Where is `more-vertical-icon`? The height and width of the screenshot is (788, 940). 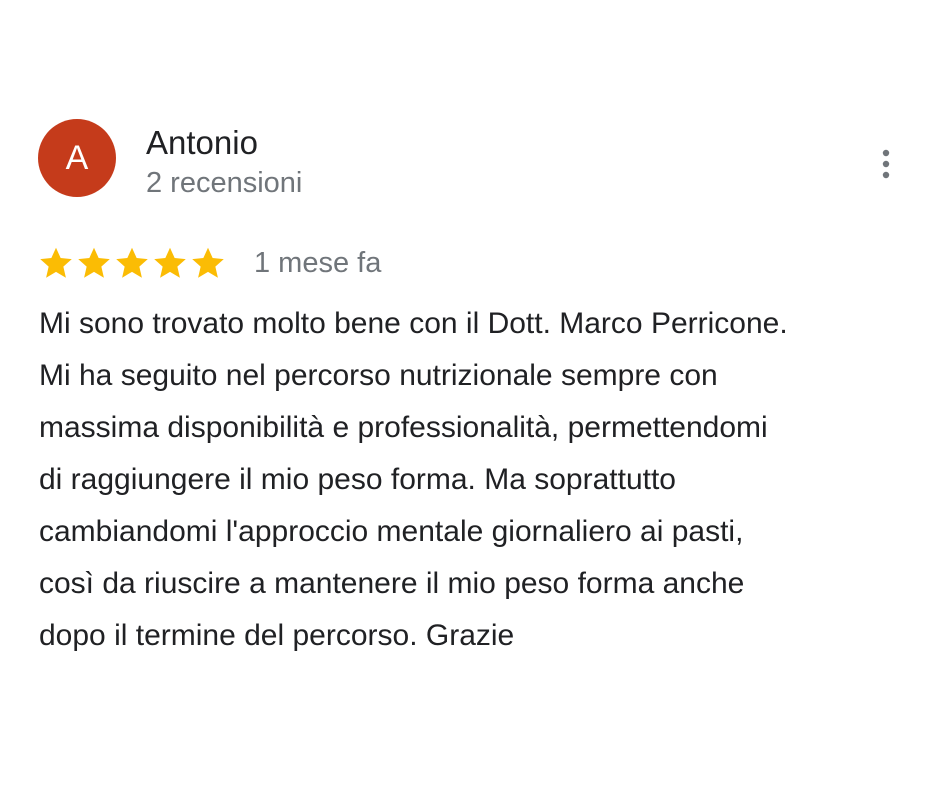 more-vertical-icon is located at coordinates (886, 164).